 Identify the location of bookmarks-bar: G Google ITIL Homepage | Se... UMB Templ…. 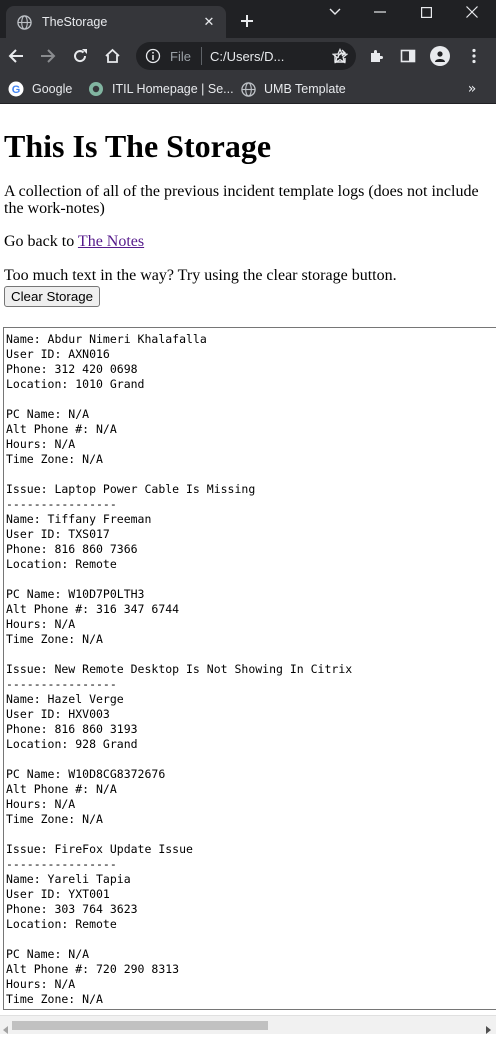
(248, 89).